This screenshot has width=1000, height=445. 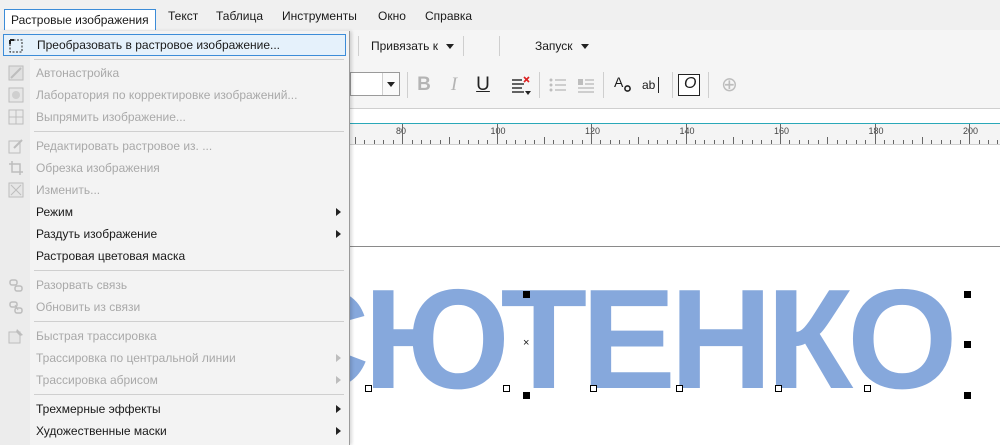 What do you see at coordinates (649, 85) in the screenshot?
I see `edit-text-label: ab` at bounding box center [649, 85].